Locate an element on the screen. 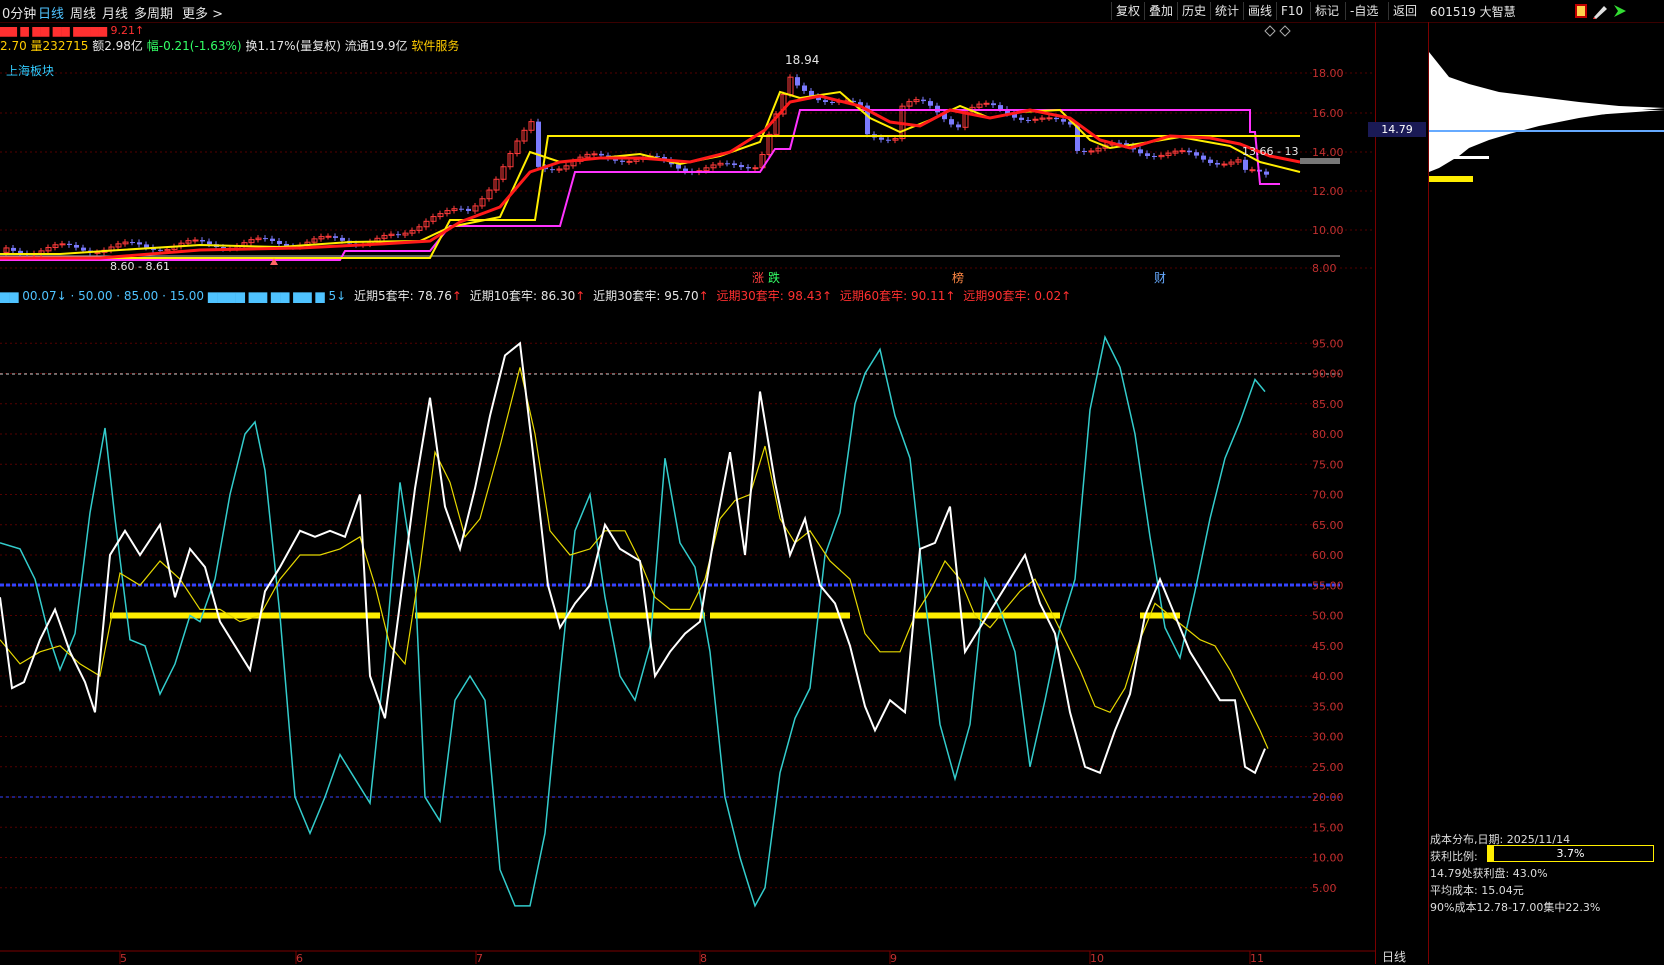 This screenshot has width=1664, height=965. price-axis: 18.00 16.00 14.00 12.00 10.00 8.00 is located at coordinates (1322, 171).